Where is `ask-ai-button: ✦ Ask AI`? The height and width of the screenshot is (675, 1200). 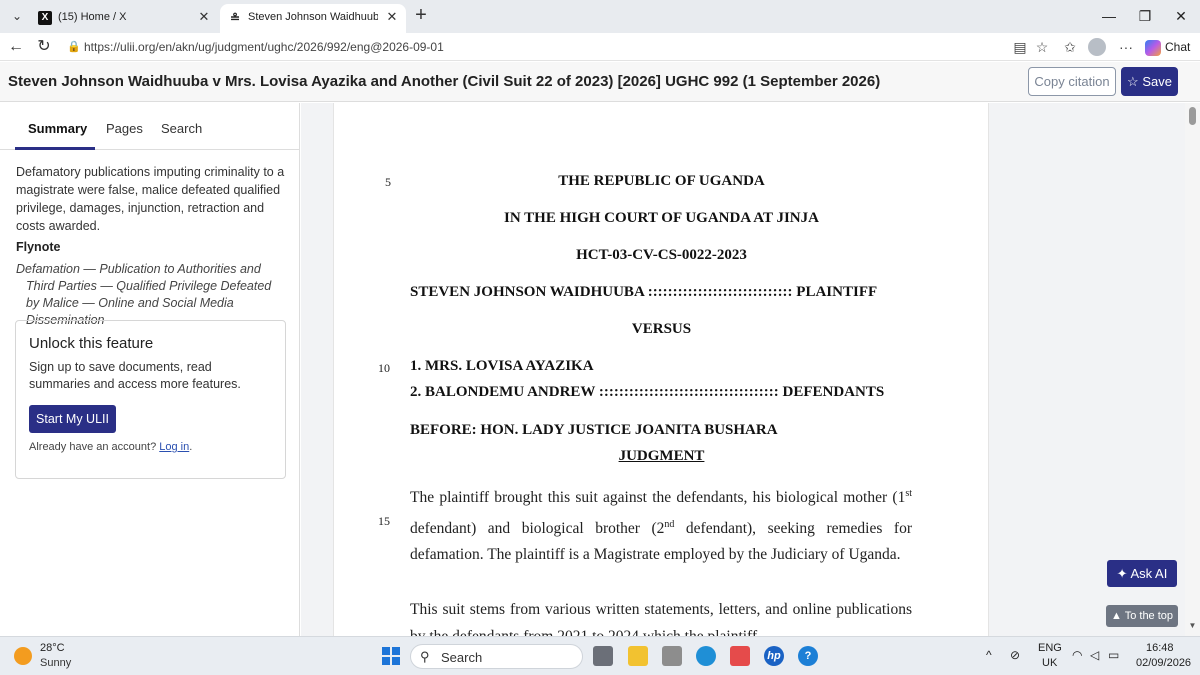
ask-ai-button: ✦ Ask AI is located at coordinates (1142, 573).